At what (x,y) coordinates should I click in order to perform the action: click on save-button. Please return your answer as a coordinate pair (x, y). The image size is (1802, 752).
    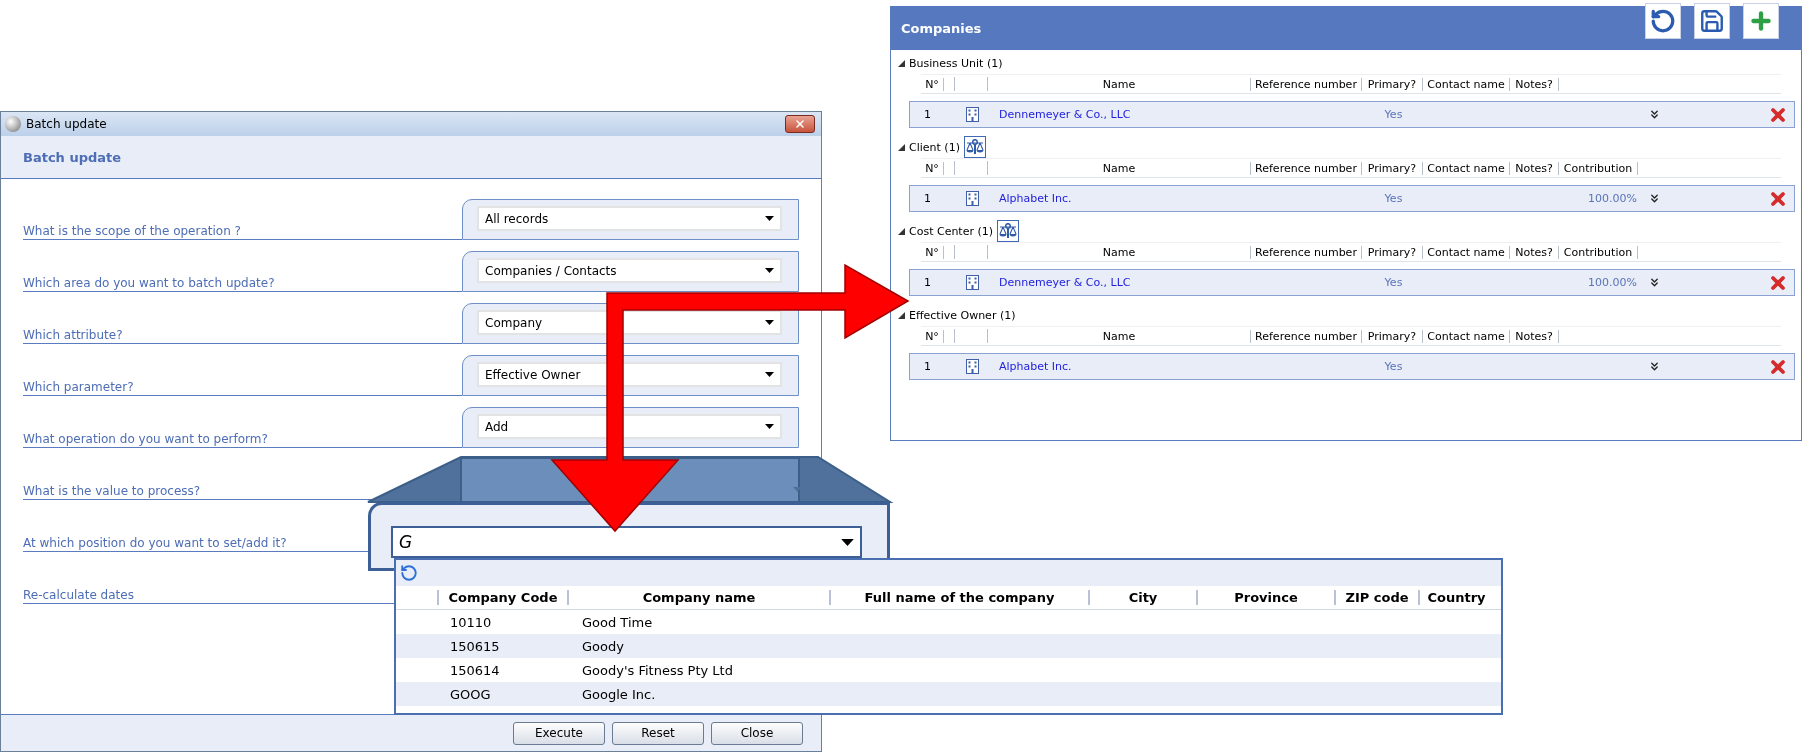
    Looking at the image, I should click on (1712, 21).